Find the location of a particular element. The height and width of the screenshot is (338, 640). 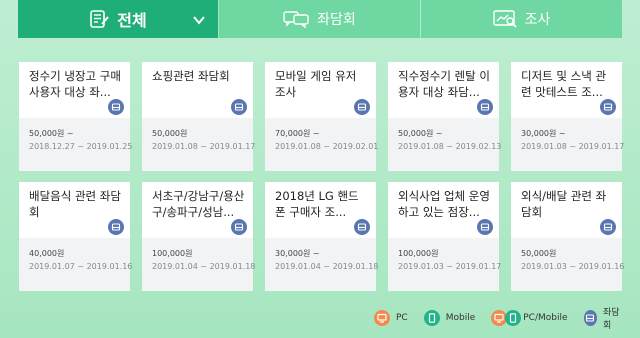

survey-list-icon is located at coordinates (99, 19).